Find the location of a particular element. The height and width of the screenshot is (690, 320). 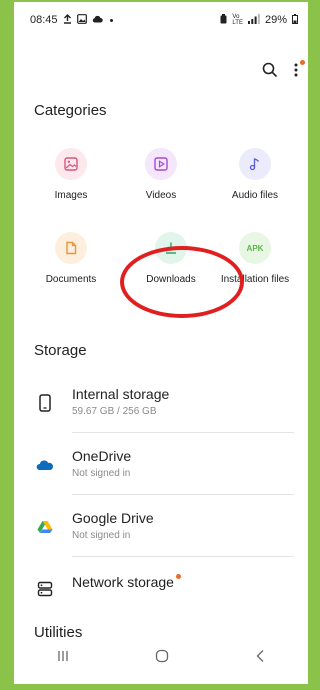

storage-internal: Internal storage 59.67 GB / 256 GB is located at coordinates (164, 406).